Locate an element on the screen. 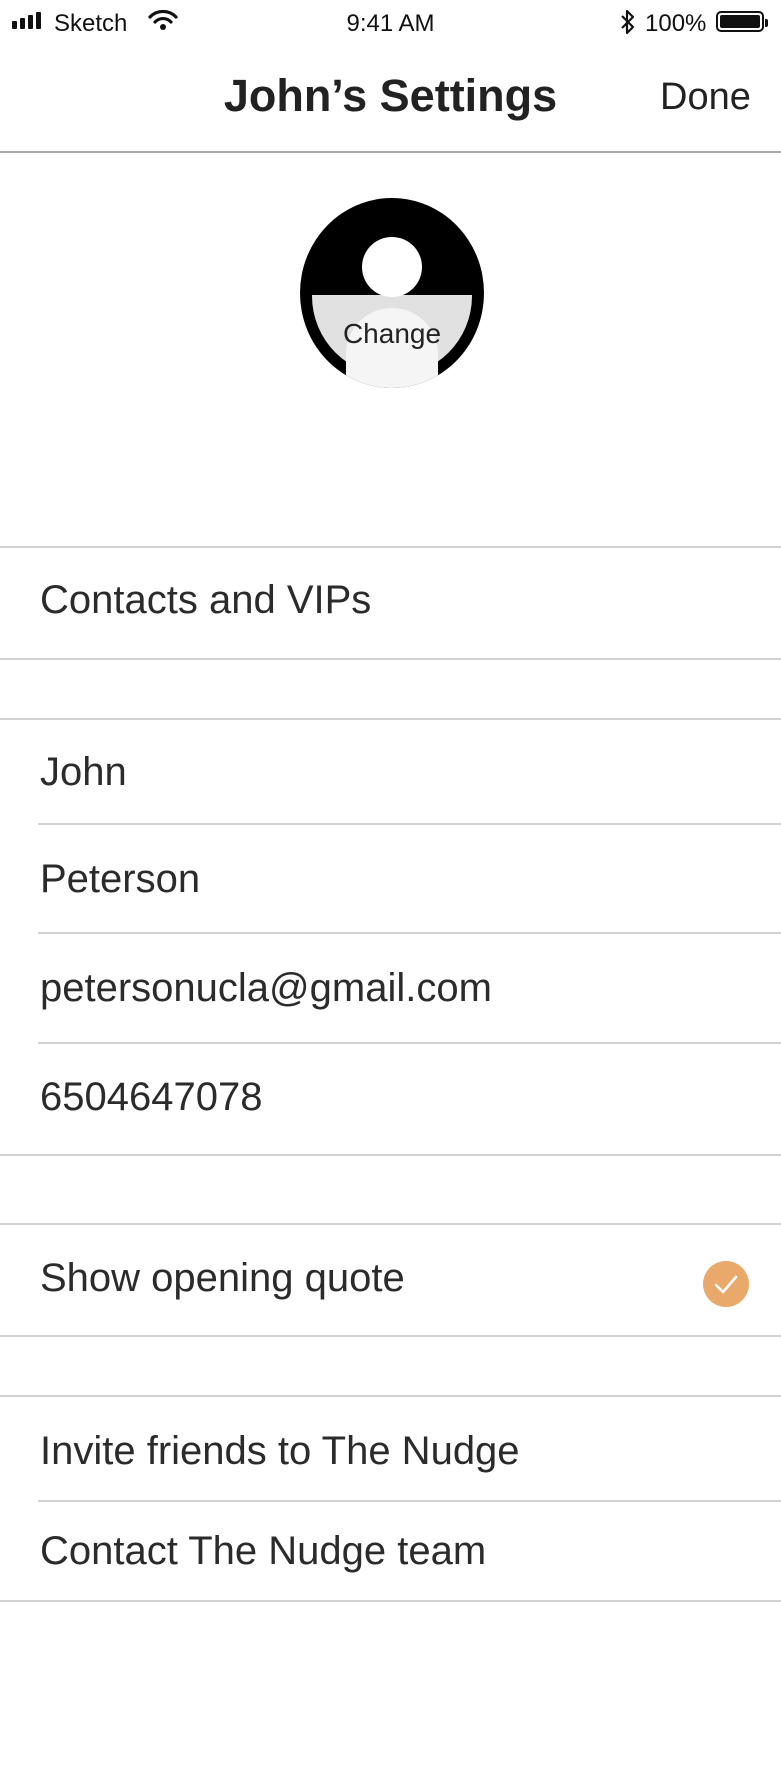 The image size is (781, 1779). status-bar: Sketch 9:41 AM 100% is located at coordinates (390, 23).